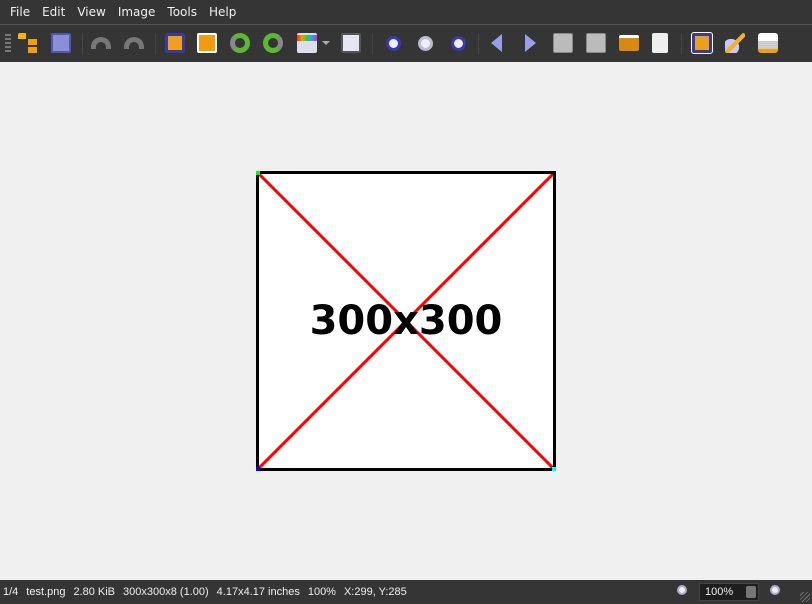 The width and height of the screenshot is (812, 604). What do you see at coordinates (258, 592) in the screenshot?
I see `print-size: 4.17x4.17 inches` at bounding box center [258, 592].